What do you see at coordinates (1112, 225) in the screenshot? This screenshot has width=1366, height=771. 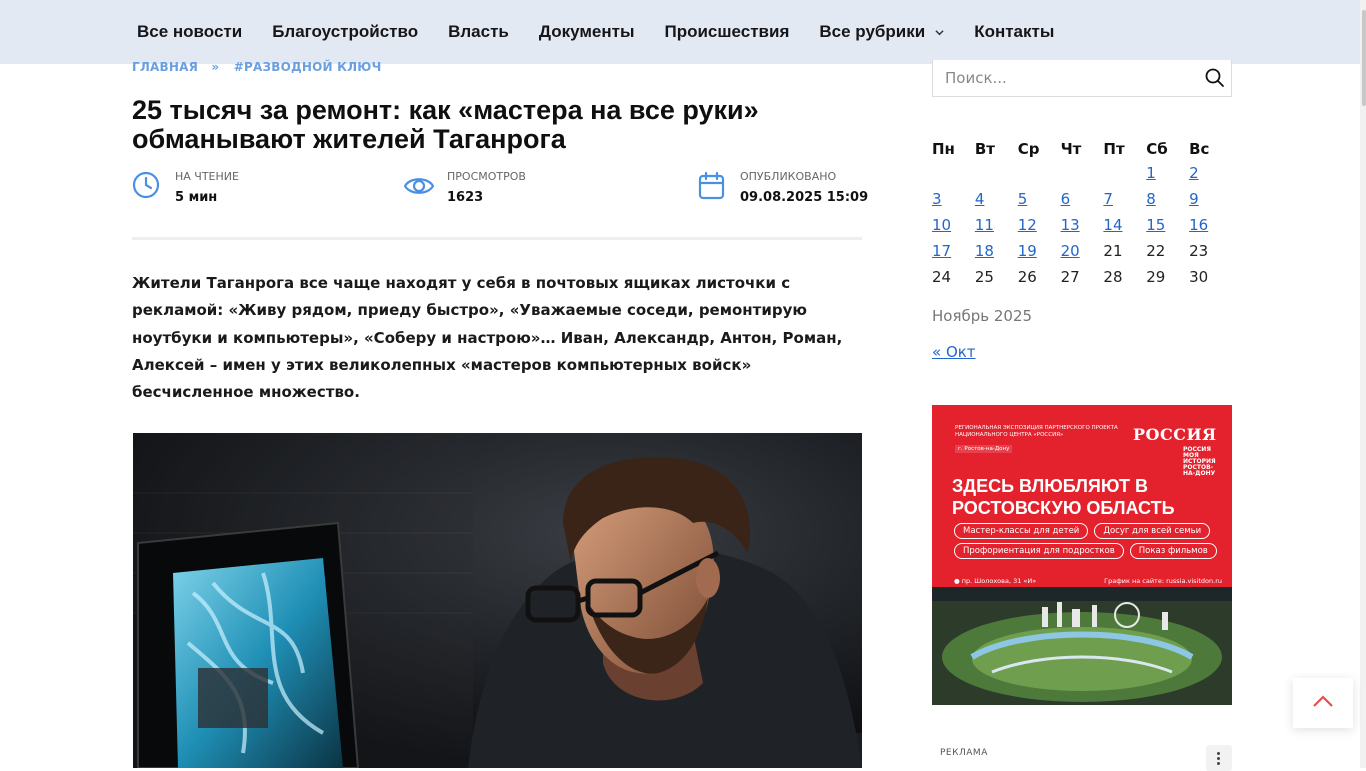 I see `calendar-day-link: 14` at bounding box center [1112, 225].